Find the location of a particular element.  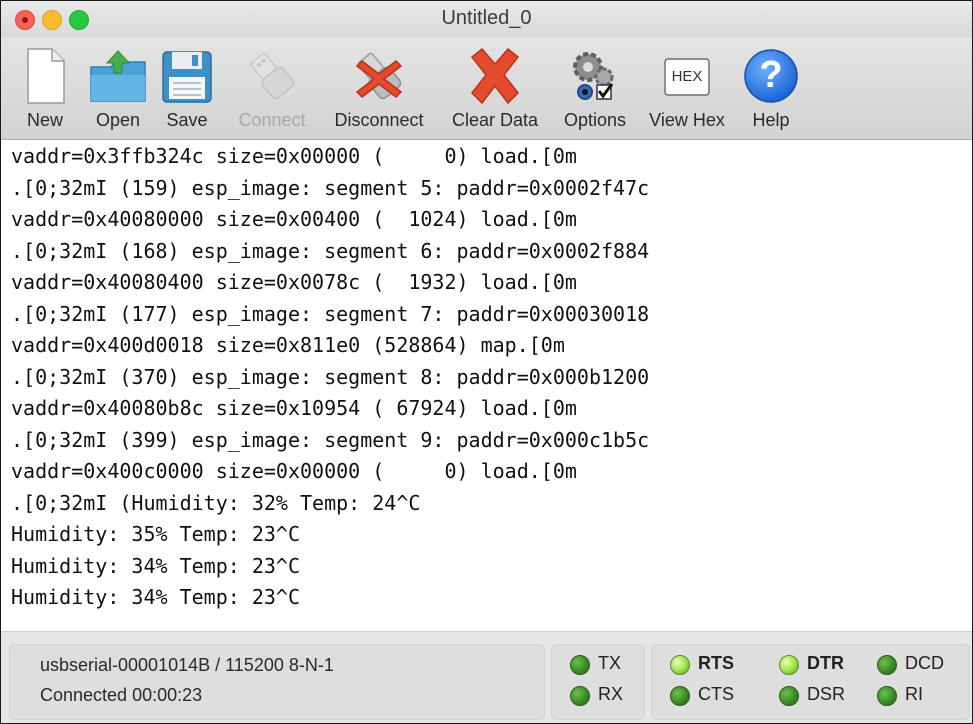

clear-x-icon is located at coordinates (495, 76).